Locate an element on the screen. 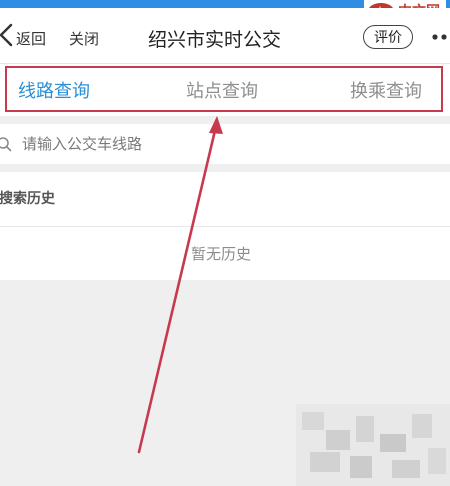 Image resolution: width=450 pixels, height=486 pixels. app-header: 返回 关闭 绍兴市实时公交 评价 is located at coordinates (225, 36).